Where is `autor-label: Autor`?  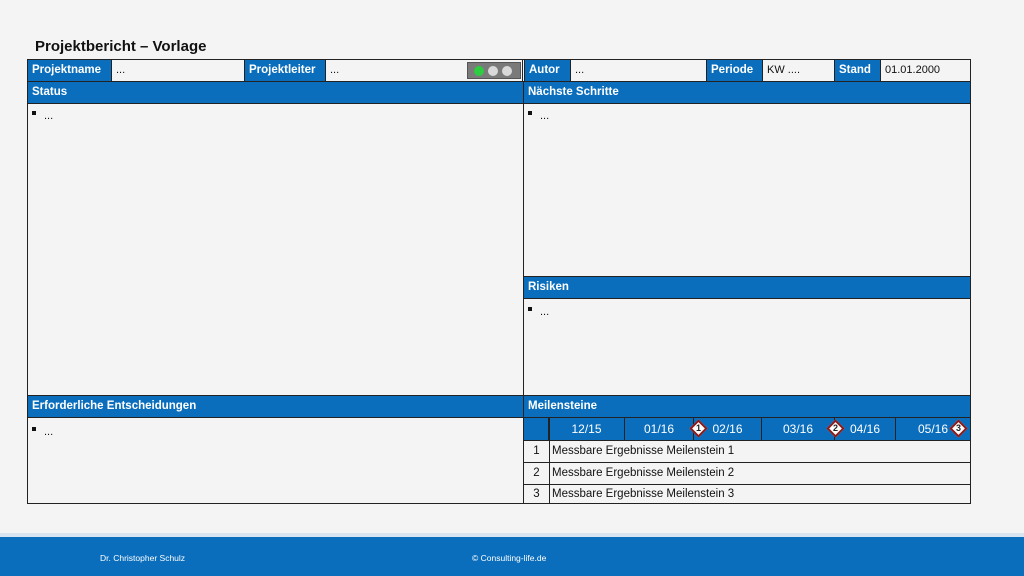 autor-label: Autor is located at coordinates (547, 70).